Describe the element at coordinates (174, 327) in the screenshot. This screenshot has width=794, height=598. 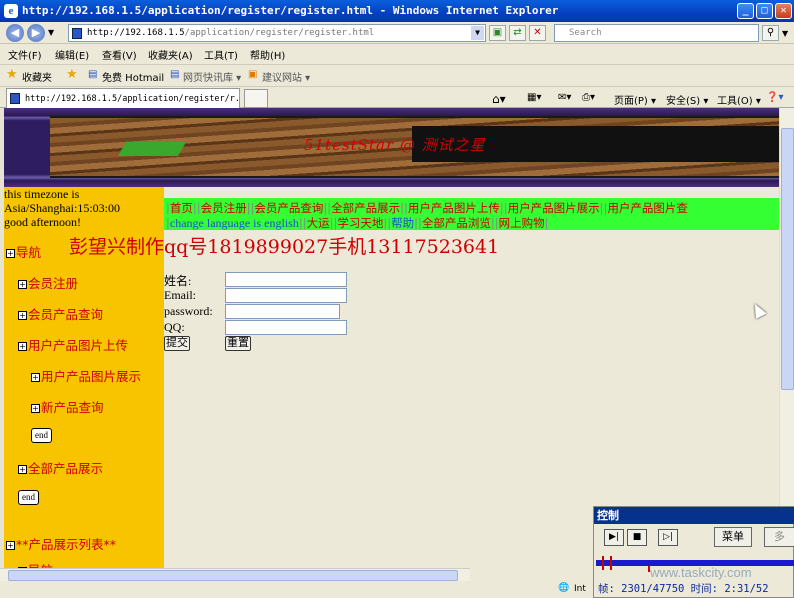
I see `qq-label: QQ:` at that location.